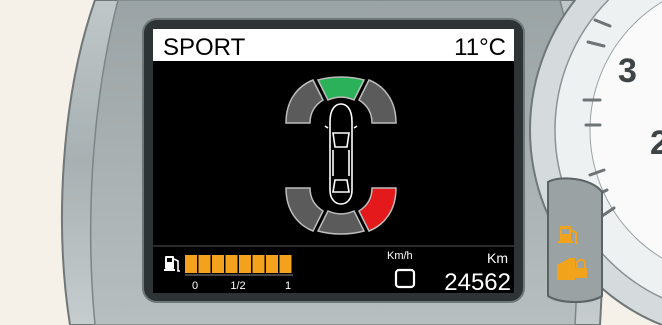 This screenshot has width=662, height=325. Describe the element at coordinates (575, 240) in the screenshot. I see `warning-lights-pod` at that location.